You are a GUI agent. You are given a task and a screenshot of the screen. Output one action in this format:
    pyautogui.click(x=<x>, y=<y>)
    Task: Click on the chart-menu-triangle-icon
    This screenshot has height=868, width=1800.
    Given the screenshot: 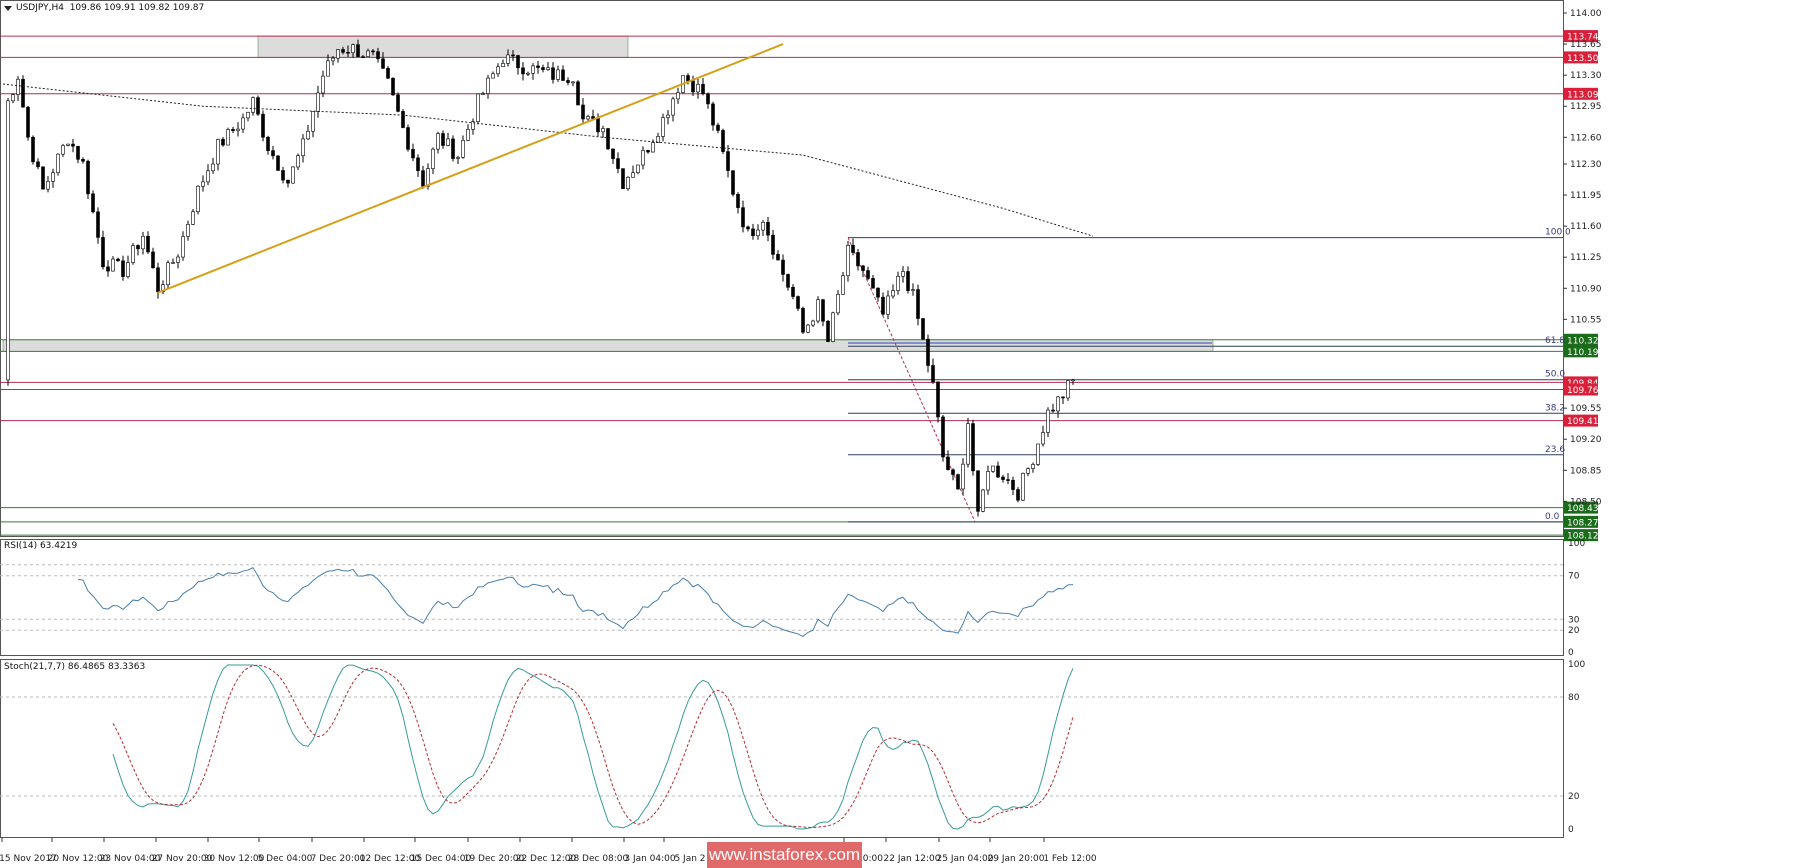 What is the action you would take?
    pyautogui.click(x=8, y=8)
    